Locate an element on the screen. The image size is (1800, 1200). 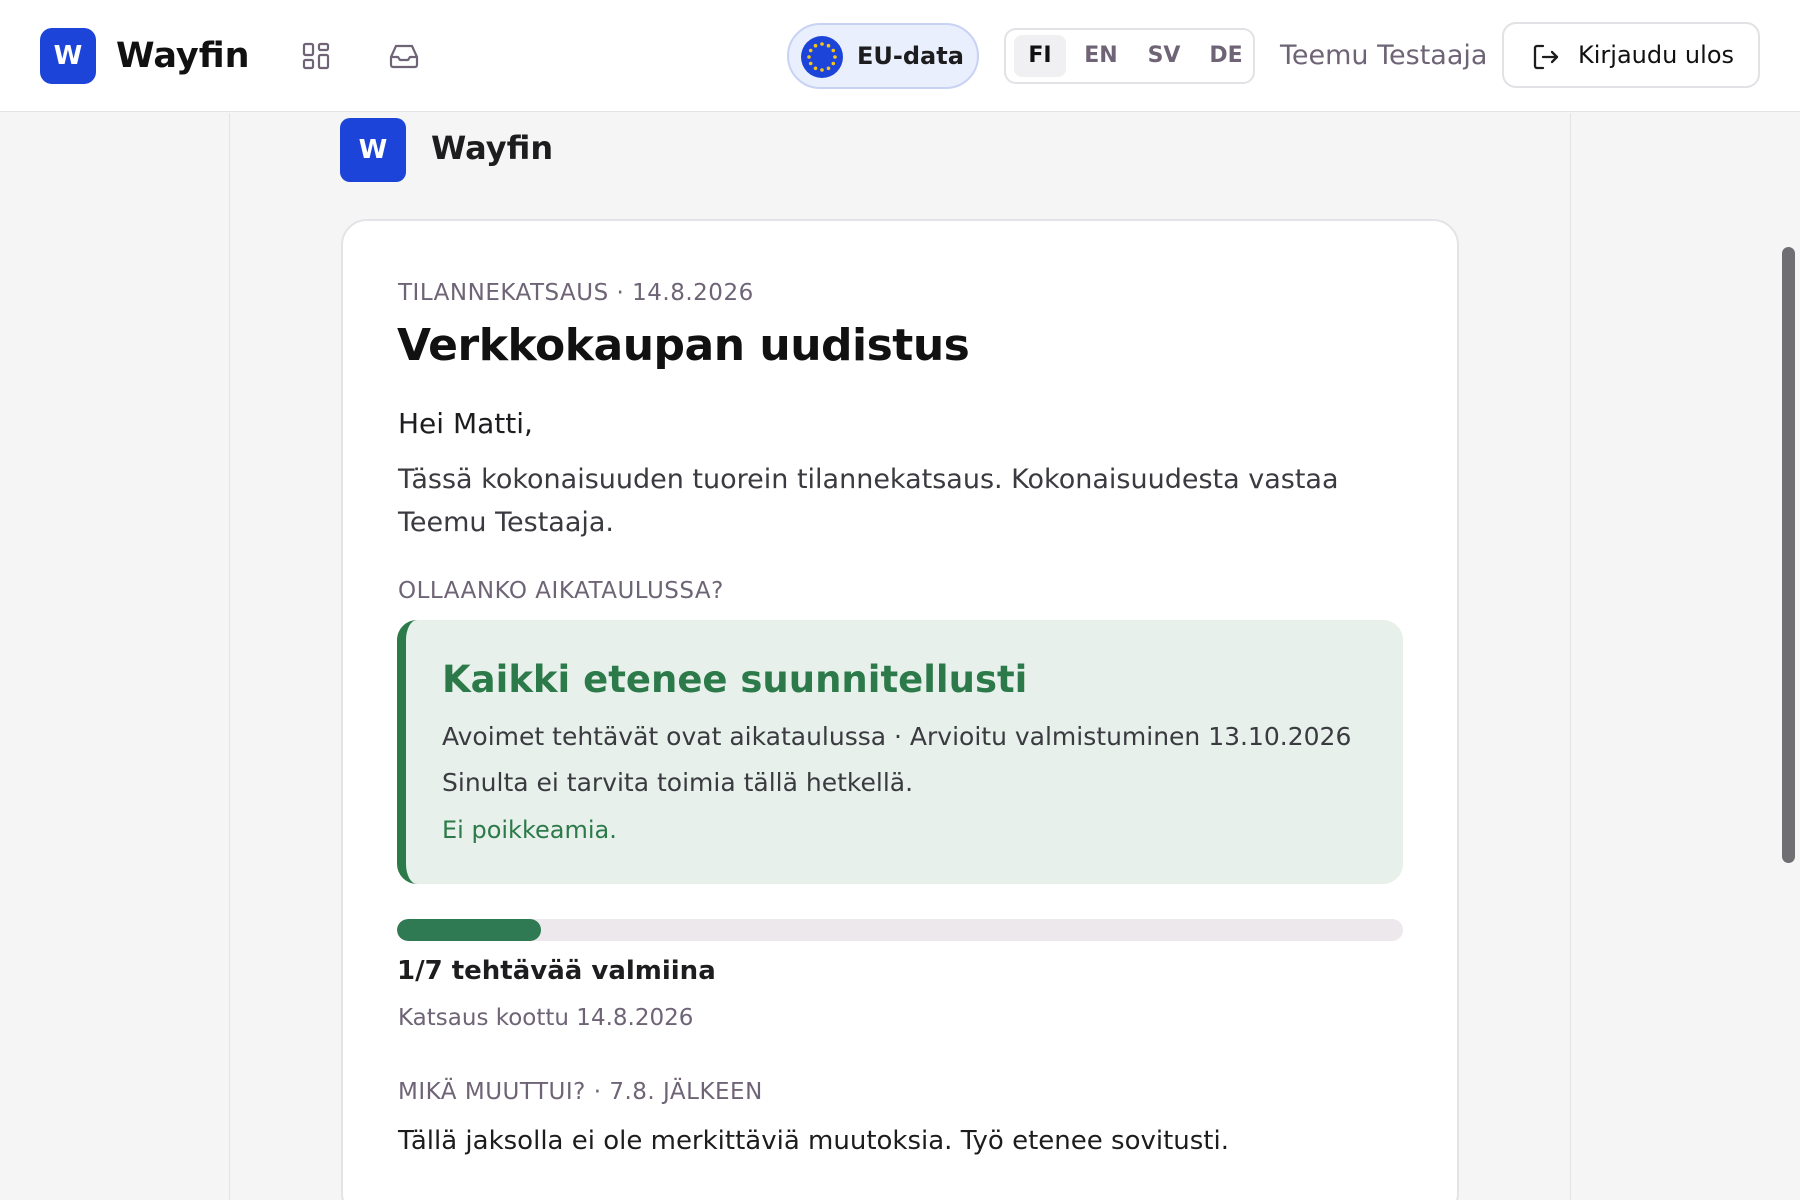
grid-icon is located at coordinates (316, 56).